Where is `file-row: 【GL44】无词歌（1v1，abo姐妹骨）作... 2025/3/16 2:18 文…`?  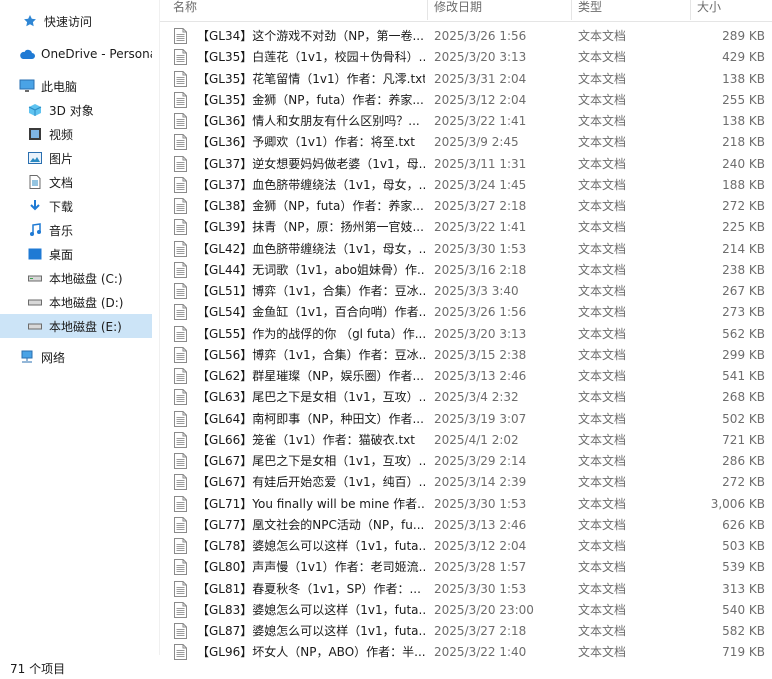
file-row: 【GL44】无词歌（1v1，abo姐妹骨）作... 2025/3/16 2:18 文… is located at coordinates (466, 270).